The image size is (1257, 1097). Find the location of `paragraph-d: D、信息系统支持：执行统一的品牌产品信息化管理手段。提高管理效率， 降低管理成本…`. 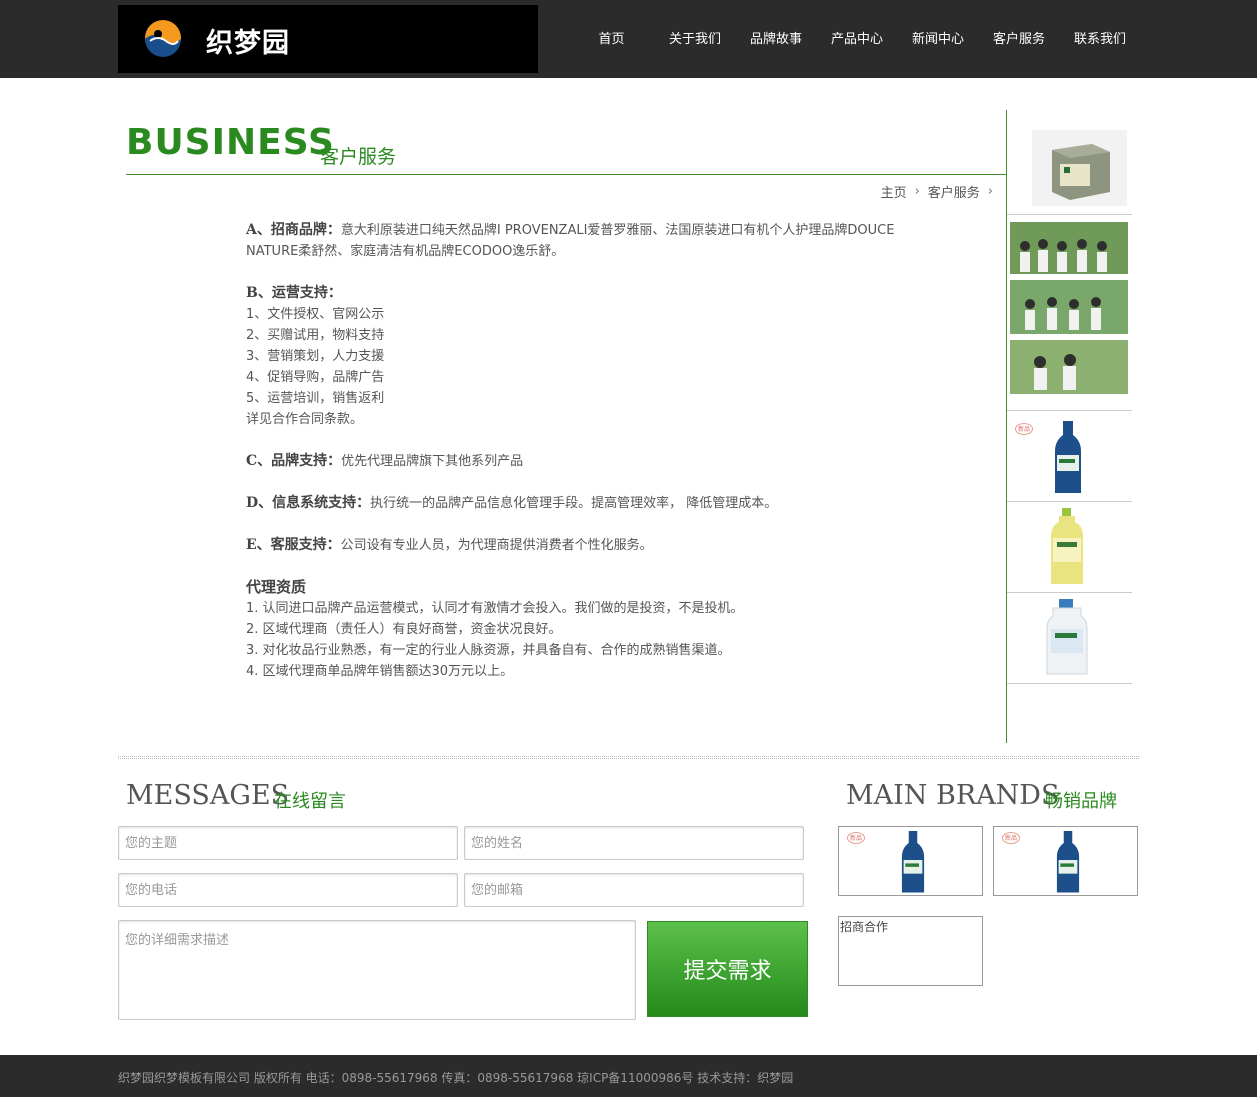

paragraph-d: D、信息系统支持：执行统一的品牌产品信息化管理手段。提高管理效率， 降低管理成本… is located at coordinates (611, 503).